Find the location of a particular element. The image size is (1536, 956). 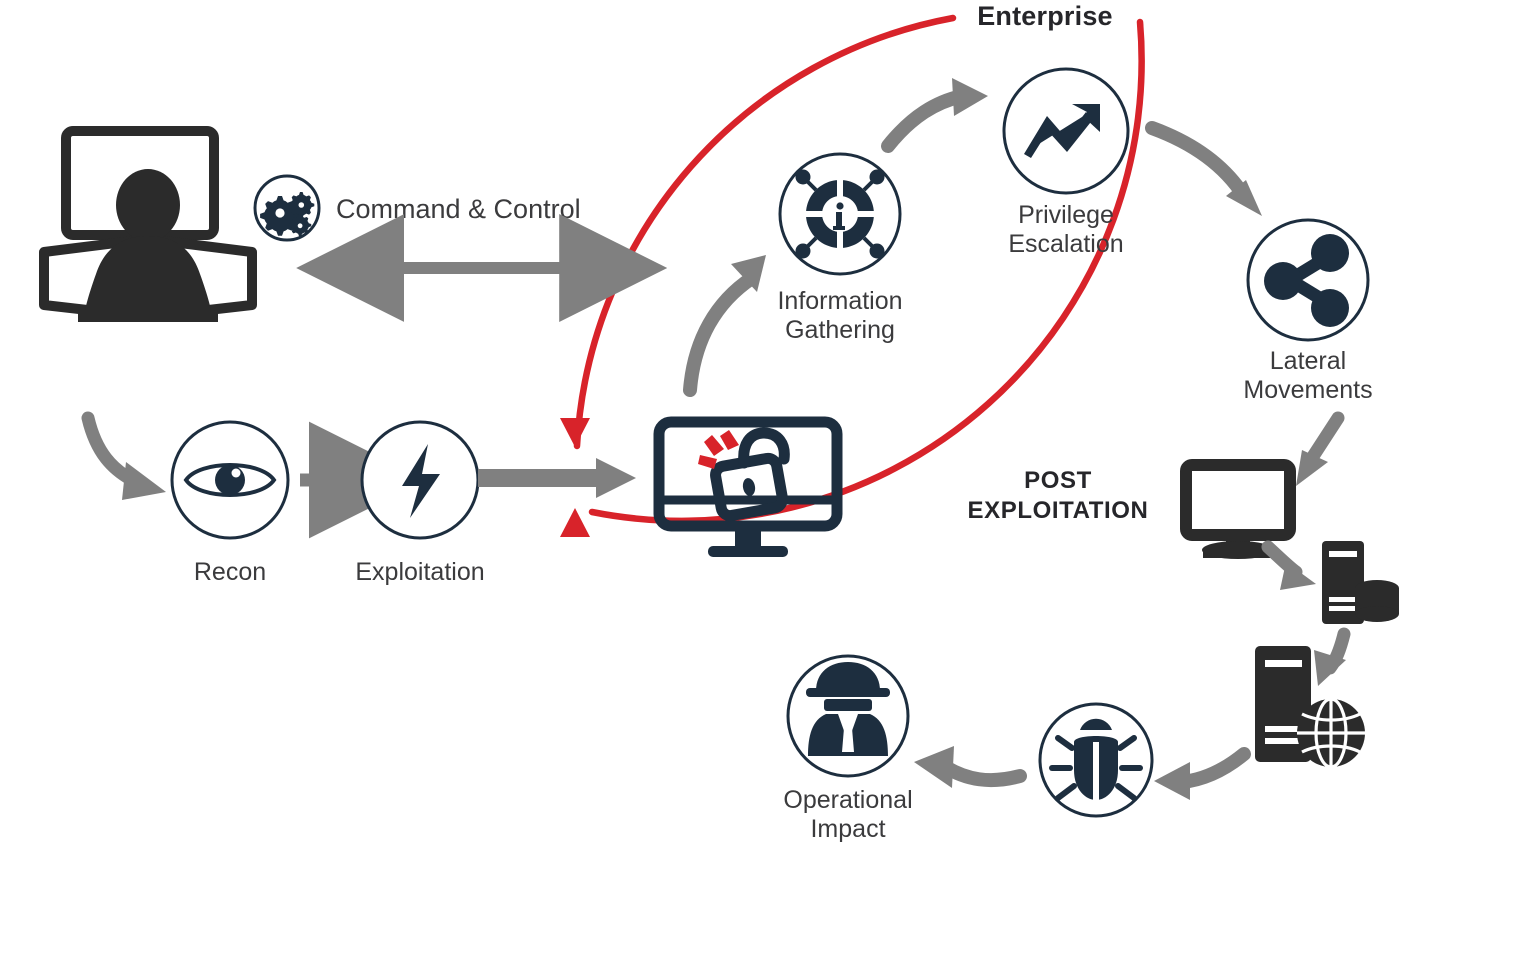

stage-operational-impact is located at coordinates (848, 716).